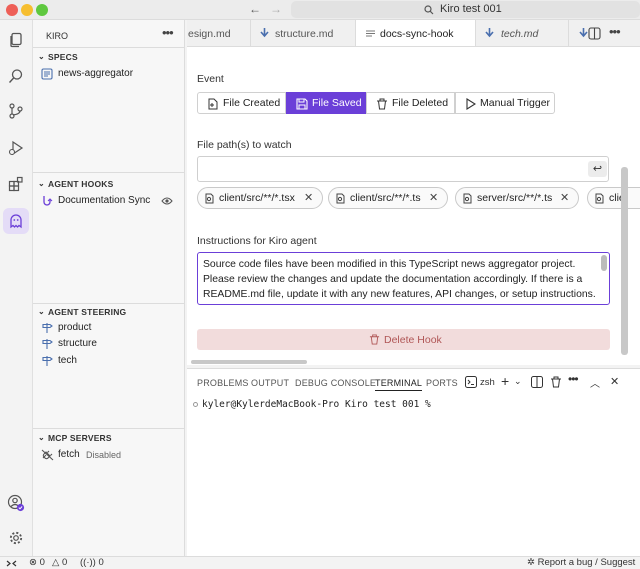 Image resolution: width=640 pixels, height=569 pixels. I want to click on delete-hook-label: Delete Hook, so click(413, 340).